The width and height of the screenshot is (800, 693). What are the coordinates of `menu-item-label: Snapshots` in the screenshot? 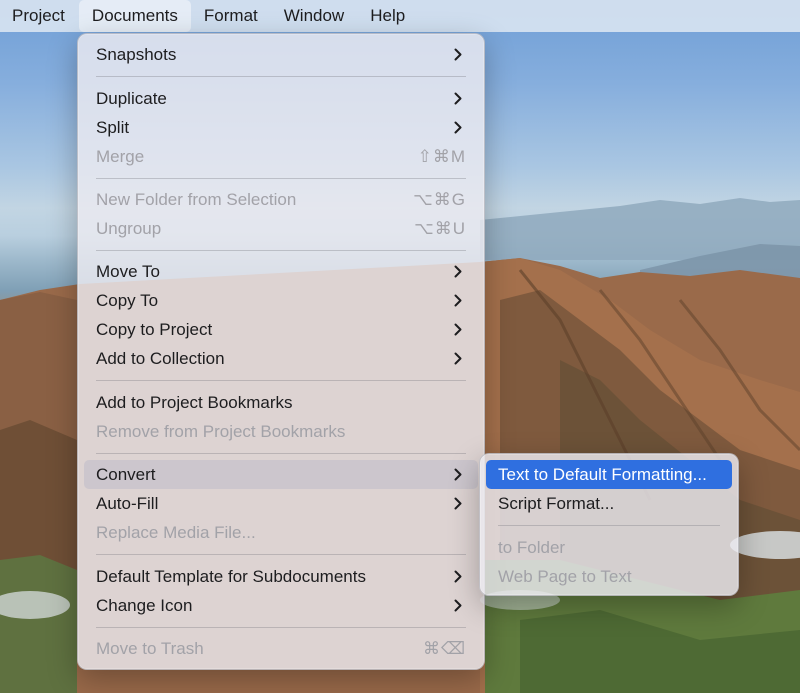 It's located at (136, 54).